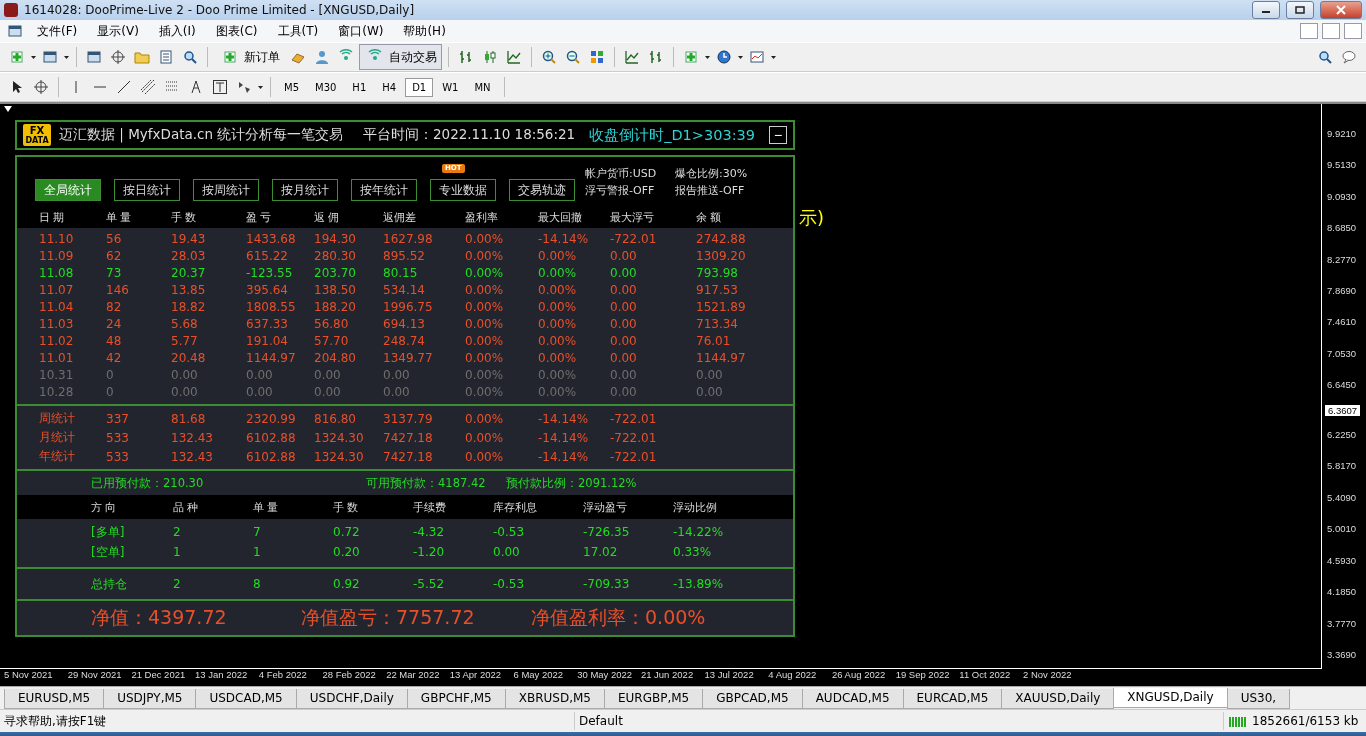  I want to click on chart-tab: USDCAD,M5, so click(246, 699).